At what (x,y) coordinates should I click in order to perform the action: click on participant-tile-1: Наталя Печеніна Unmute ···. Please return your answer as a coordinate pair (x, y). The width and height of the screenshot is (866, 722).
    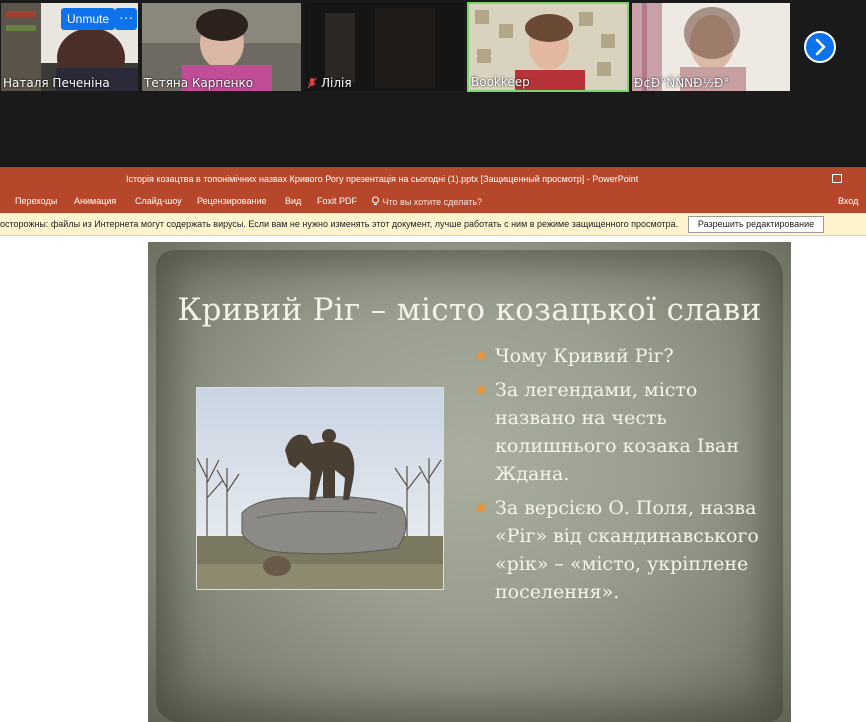
    Looking at the image, I should click on (69, 47).